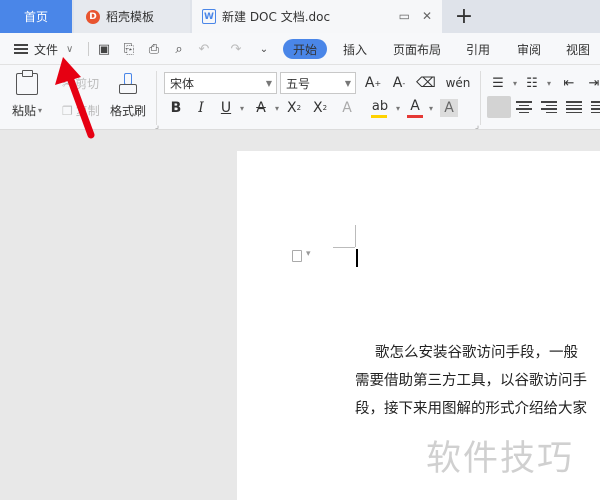 Image resolution: width=600 pixels, height=500 pixels. What do you see at coordinates (277, 108) in the screenshot?
I see `strikethrough-dropdown-icon: ▾` at bounding box center [277, 108].